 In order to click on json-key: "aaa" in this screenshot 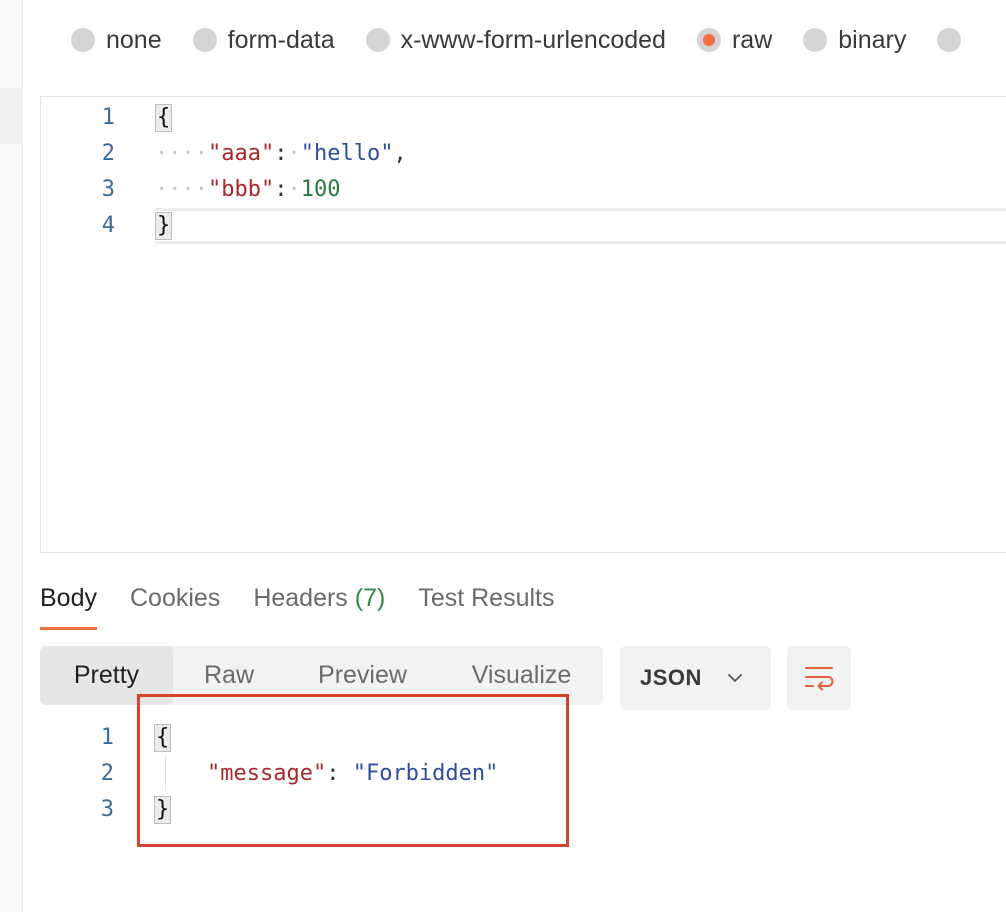, I will do `click(241, 153)`.